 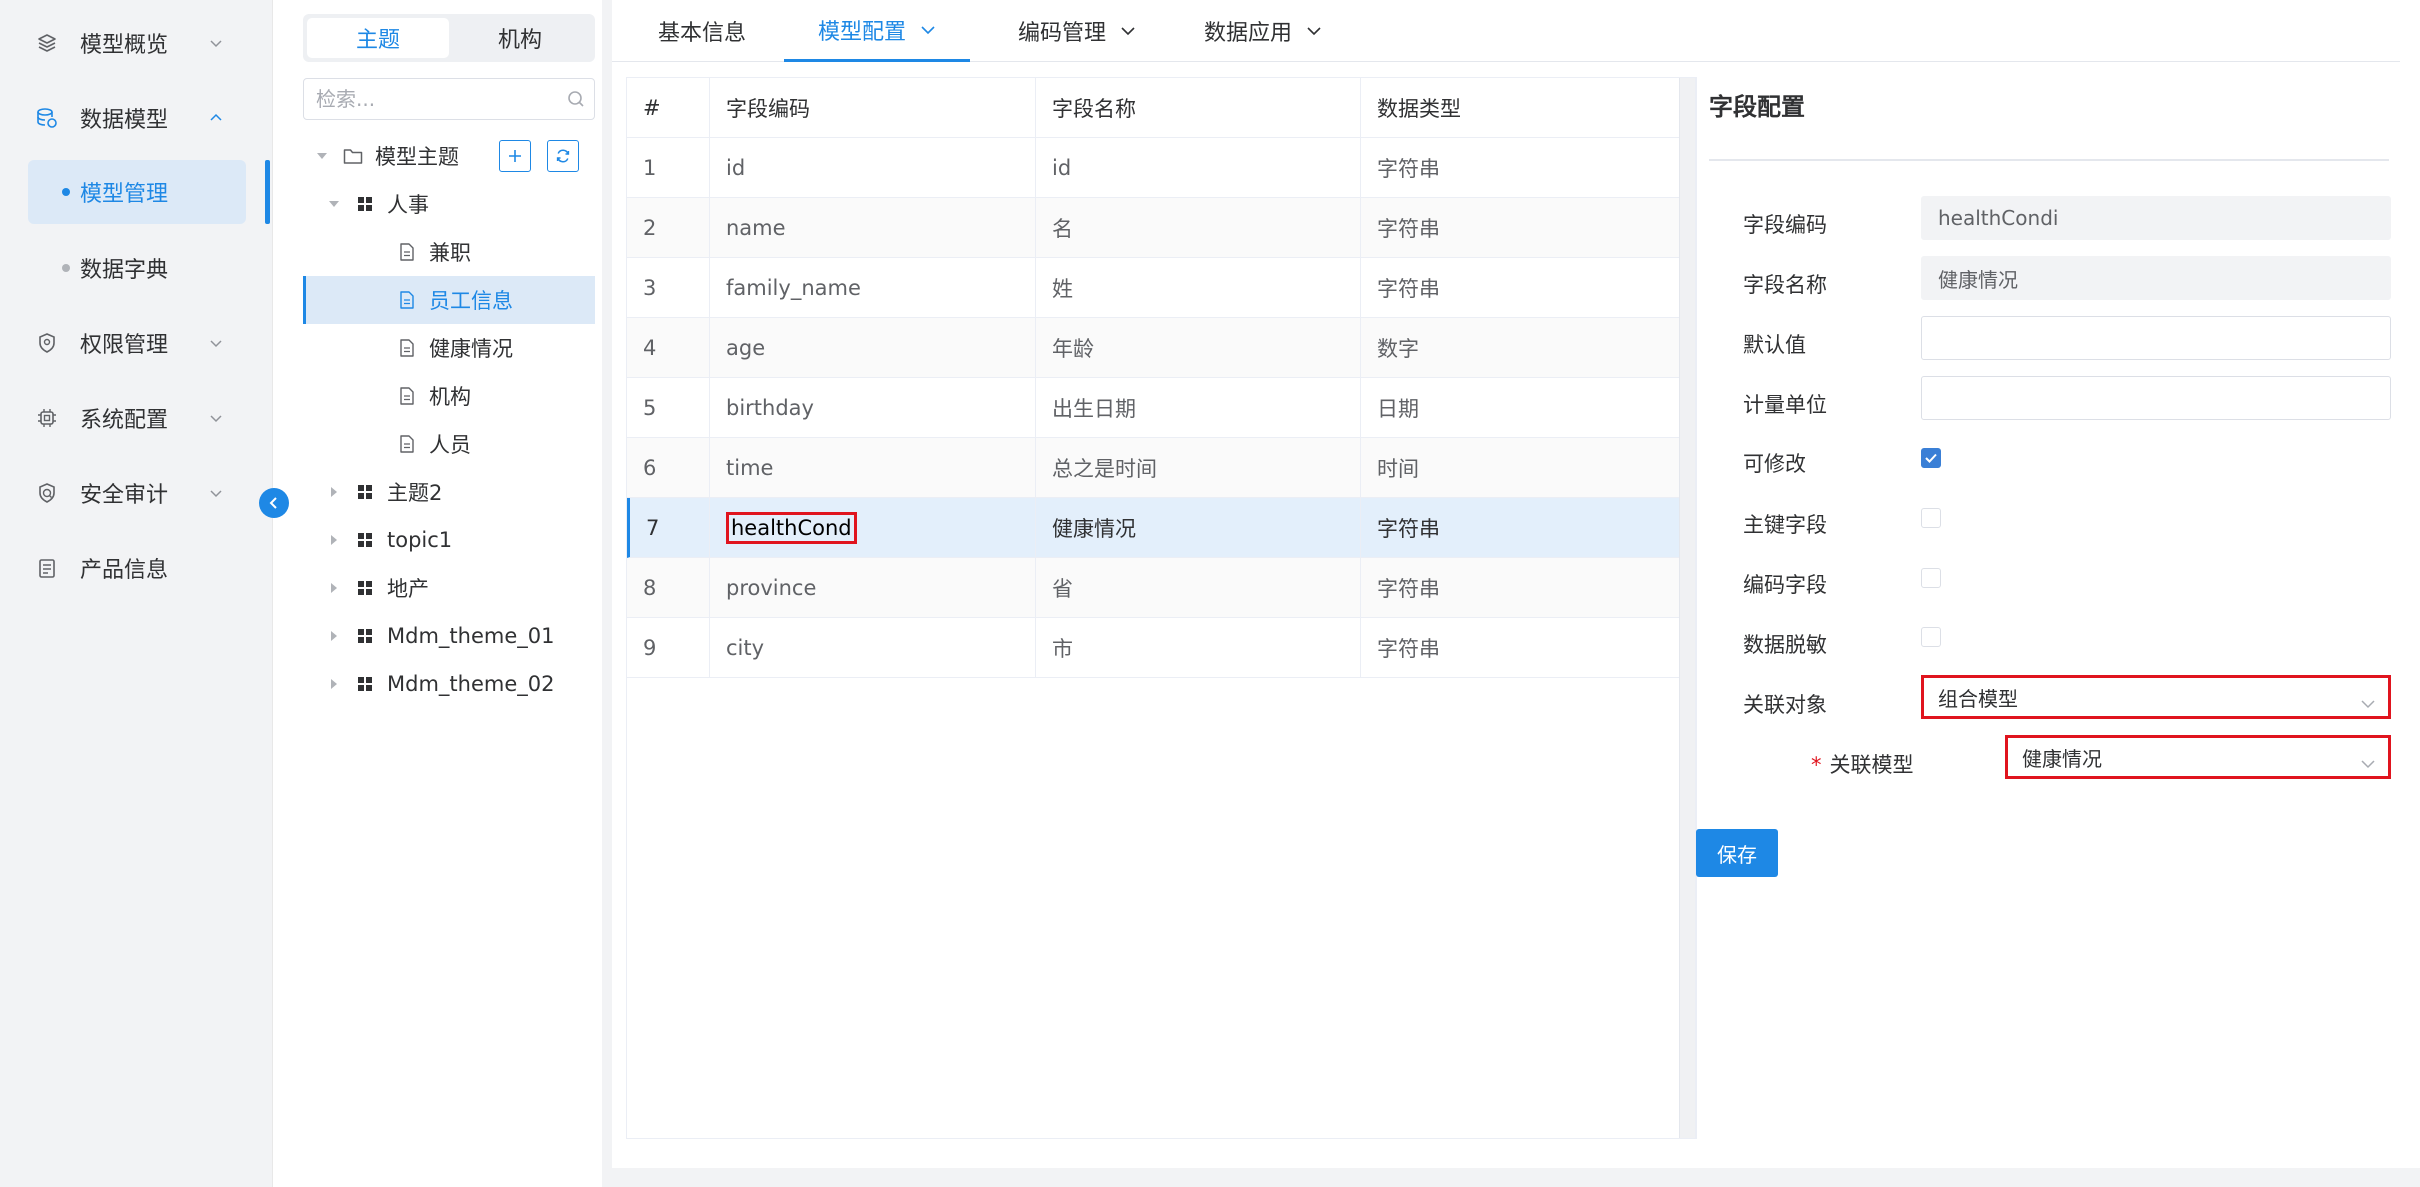 I want to click on tree-node-group: topic1, so click(x=449, y=540).